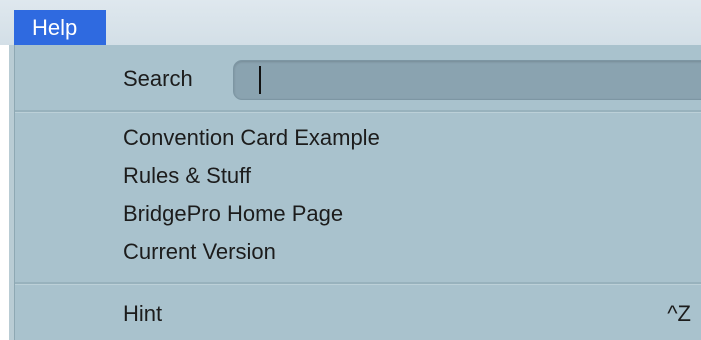  I want to click on hint-shortcut: ^Z, so click(679, 313).